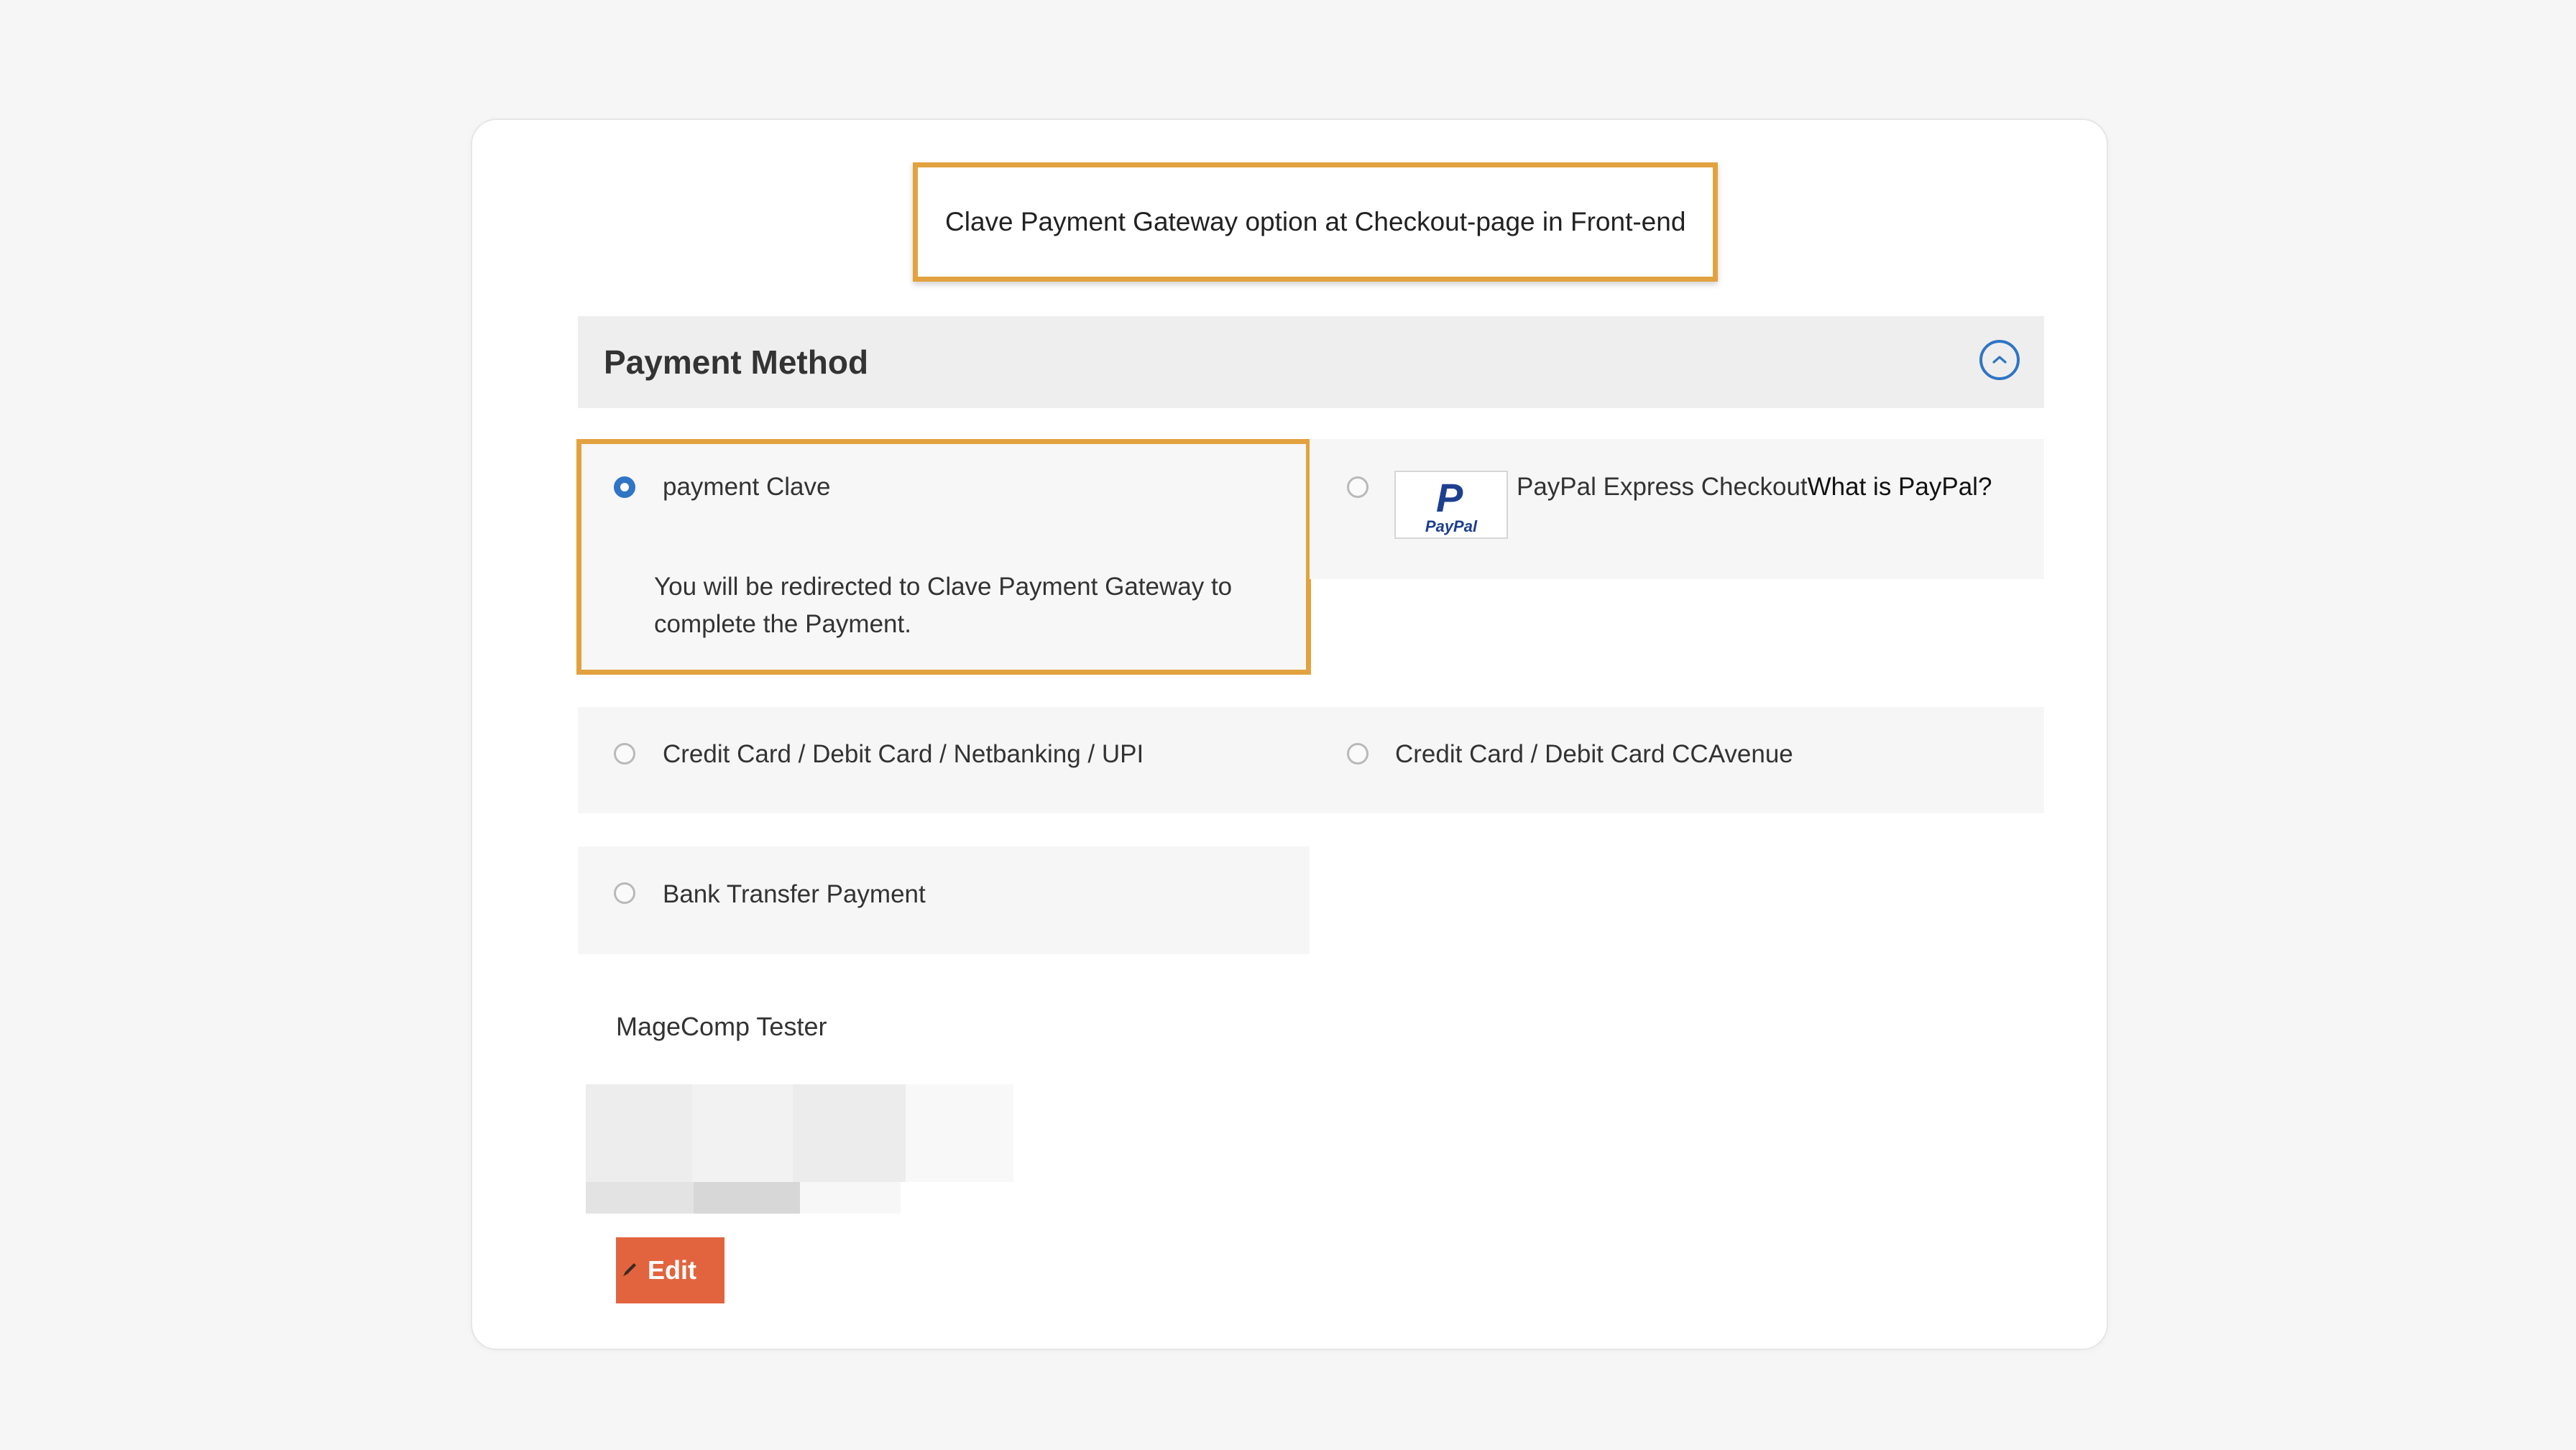 Image resolution: width=2576 pixels, height=1450 pixels. I want to click on option-label-bank-transfer: Bank Transfer Payment, so click(794, 894).